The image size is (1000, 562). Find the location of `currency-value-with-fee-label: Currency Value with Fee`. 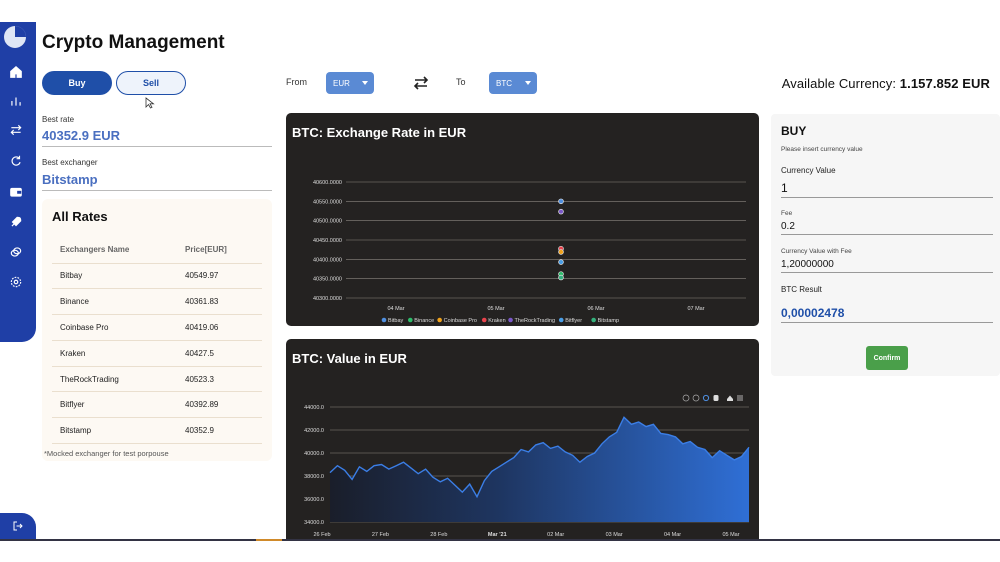

currency-value-with-fee-label: Currency Value with Fee is located at coordinates (816, 251).